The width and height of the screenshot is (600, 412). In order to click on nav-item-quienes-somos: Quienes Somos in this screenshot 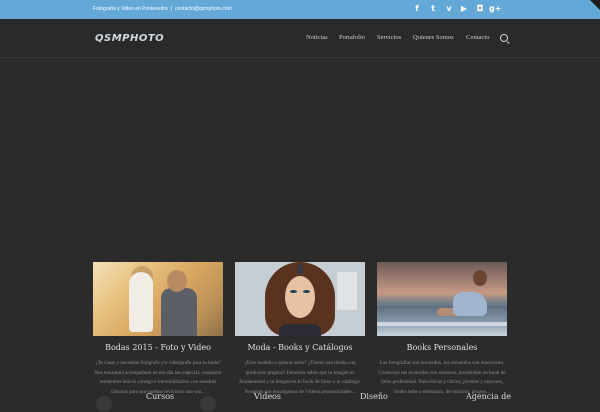, I will do `click(433, 37)`.